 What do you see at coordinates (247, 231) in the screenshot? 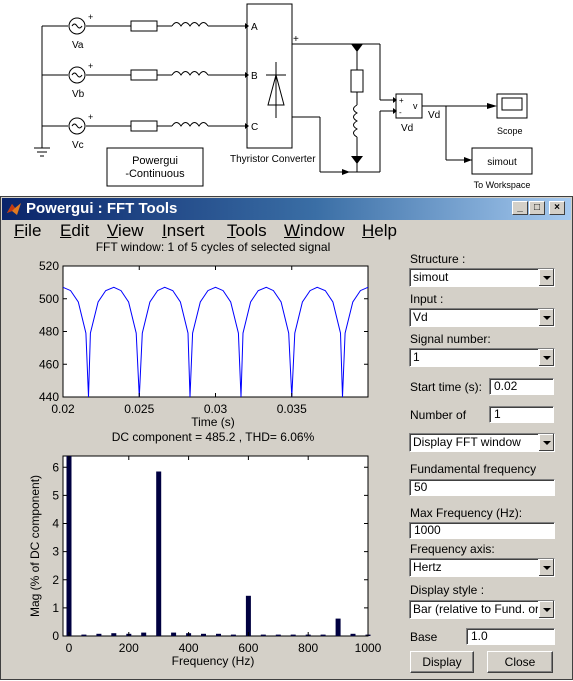
I see `menu-tools: Tools` at bounding box center [247, 231].